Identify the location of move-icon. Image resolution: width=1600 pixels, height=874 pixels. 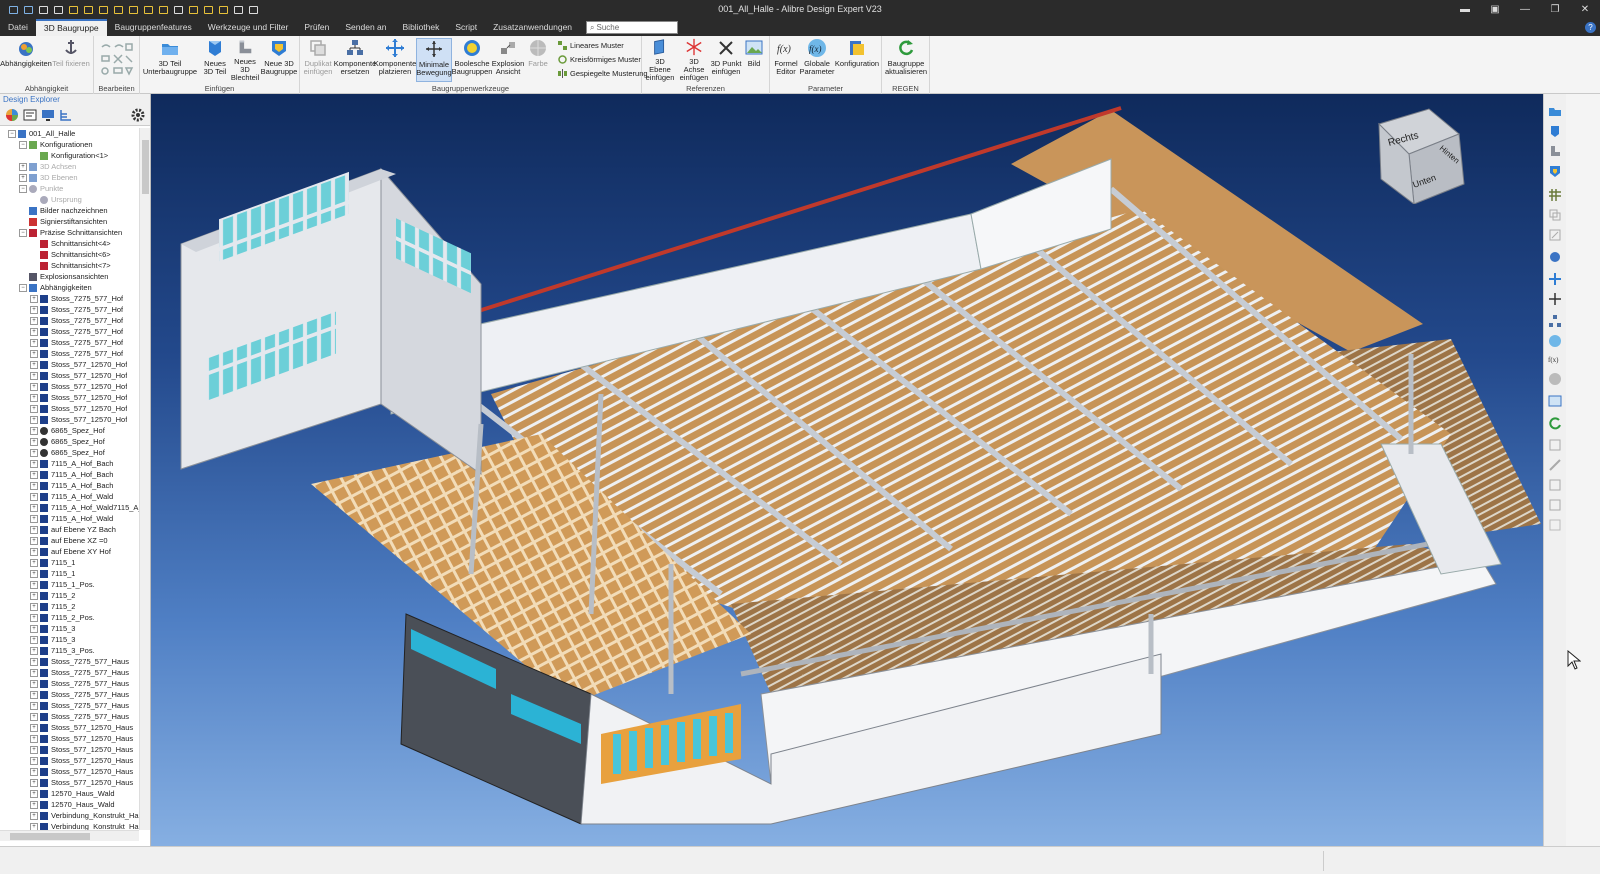
(208, 10).